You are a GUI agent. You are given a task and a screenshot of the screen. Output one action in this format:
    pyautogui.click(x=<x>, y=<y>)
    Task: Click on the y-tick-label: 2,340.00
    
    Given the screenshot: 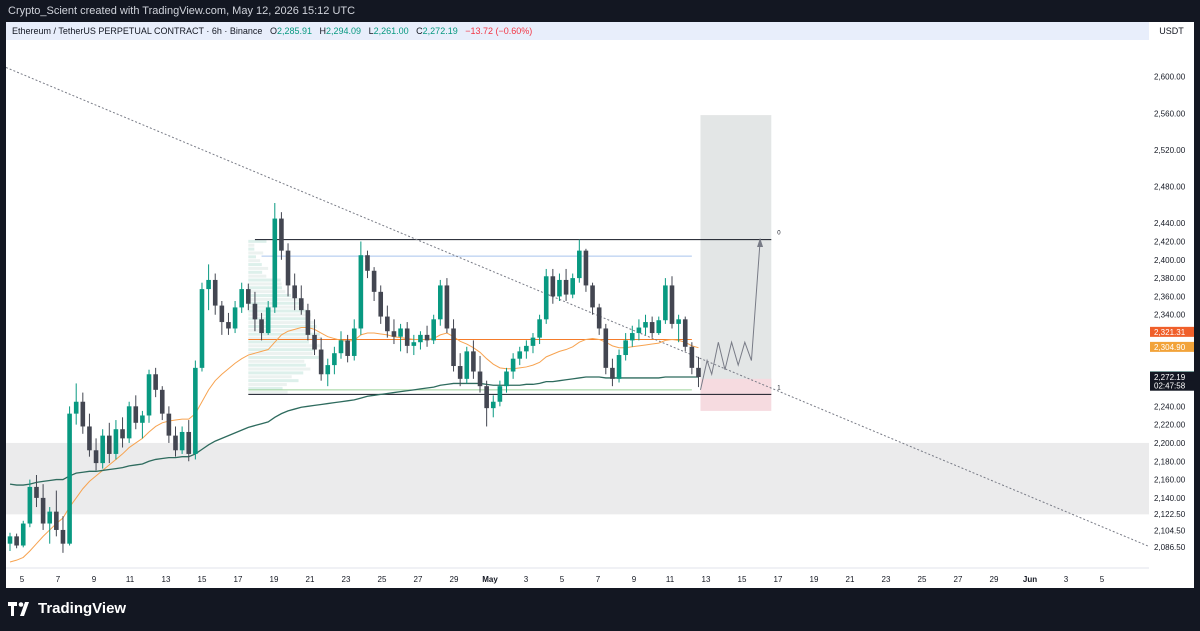 What is the action you would take?
    pyautogui.click(x=1170, y=315)
    